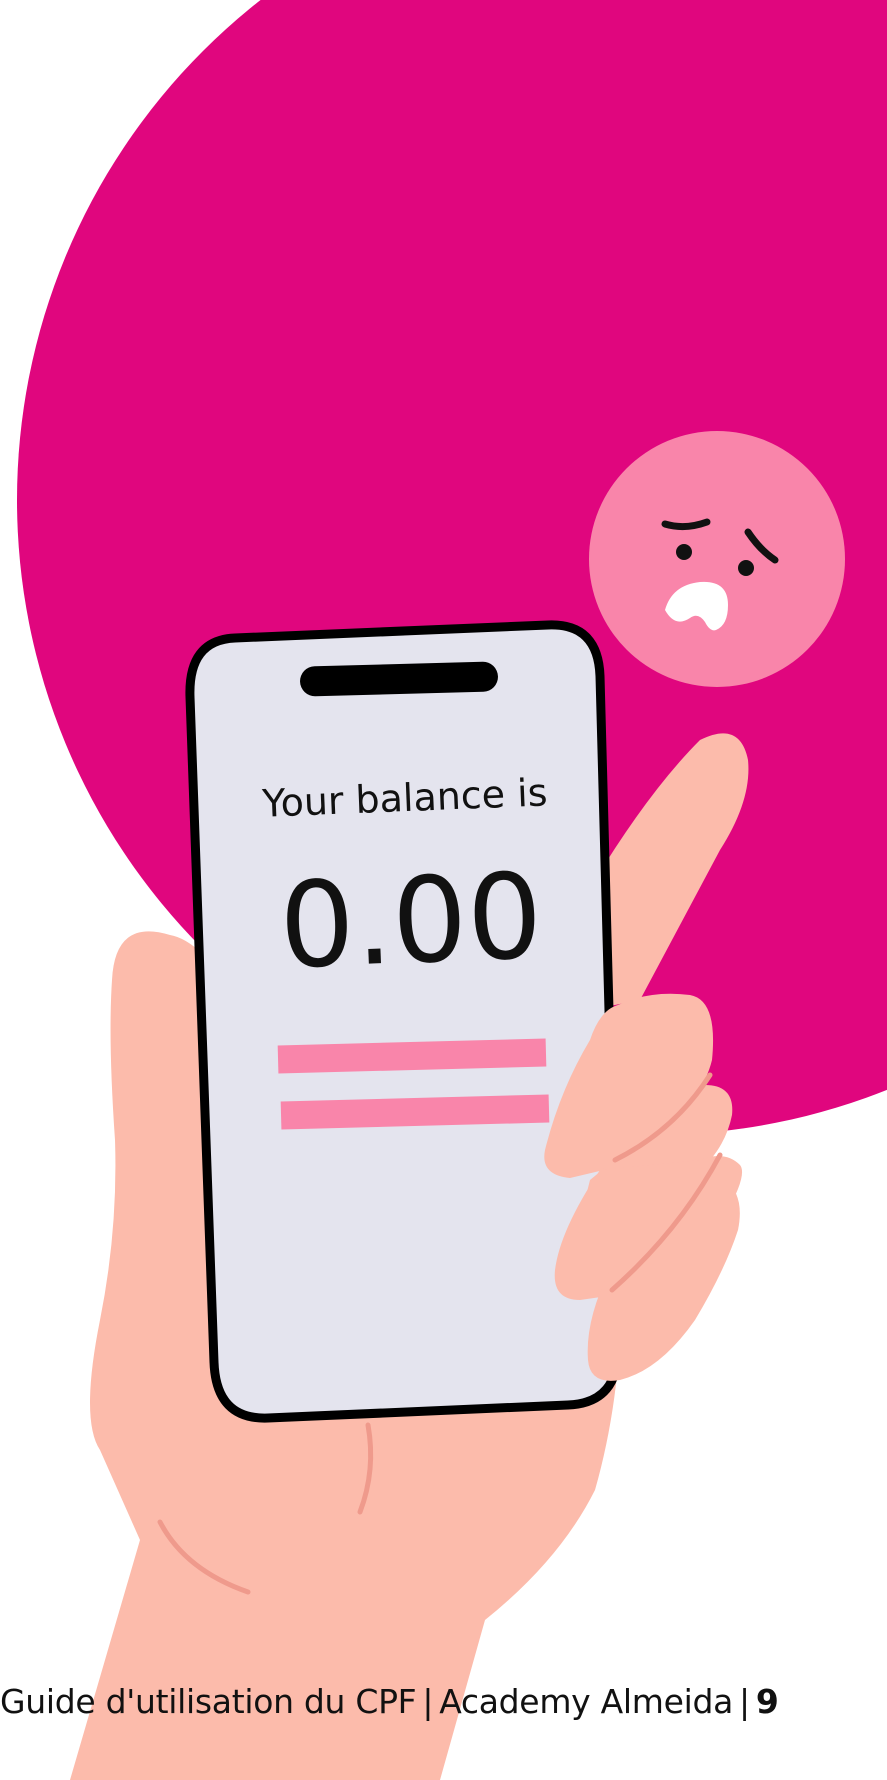 The image size is (887, 1780). What do you see at coordinates (399, 679) in the screenshot?
I see `phone-notch` at bounding box center [399, 679].